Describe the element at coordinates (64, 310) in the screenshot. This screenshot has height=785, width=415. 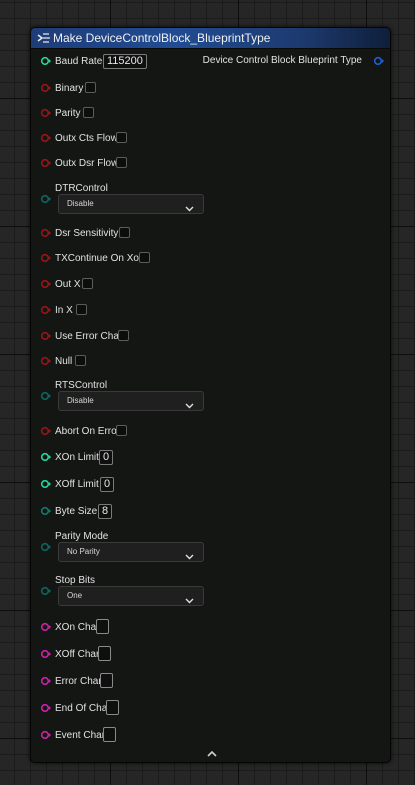
I see `in-x-label: In X` at that location.